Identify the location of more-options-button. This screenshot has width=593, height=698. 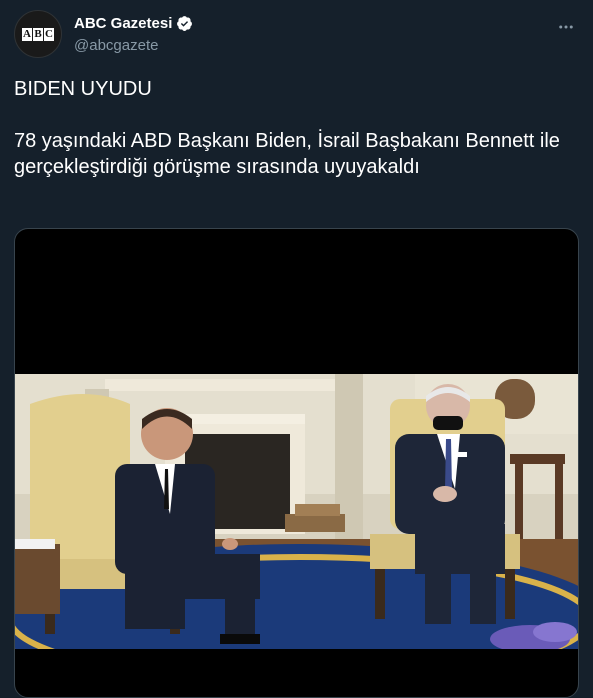
(566, 27).